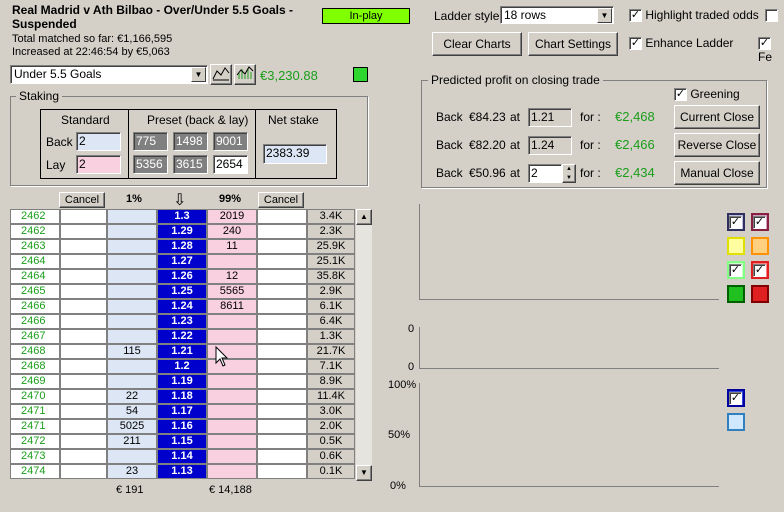 The height and width of the screenshot is (512, 784). Describe the element at coordinates (232, 291) in the screenshot. I see `lay-amount-cell: 5565` at that location.